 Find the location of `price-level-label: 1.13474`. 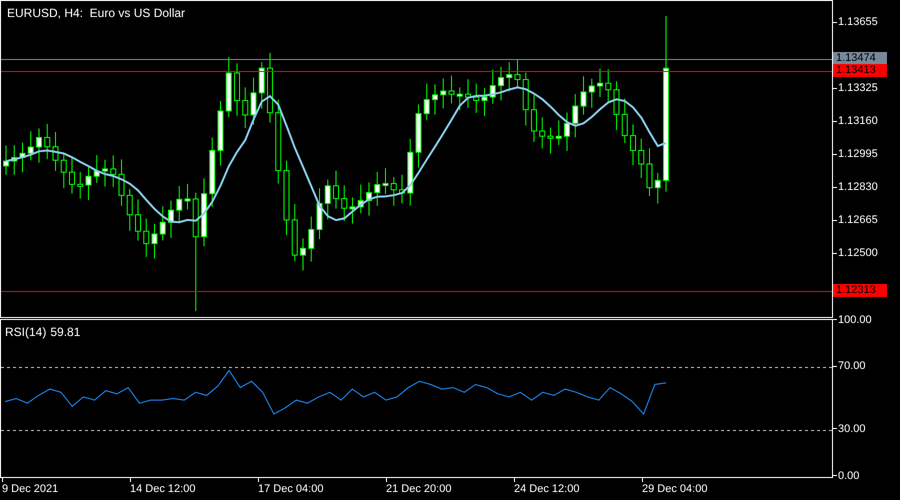

price-level-label: 1.13474 is located at coordinates (860, 58).